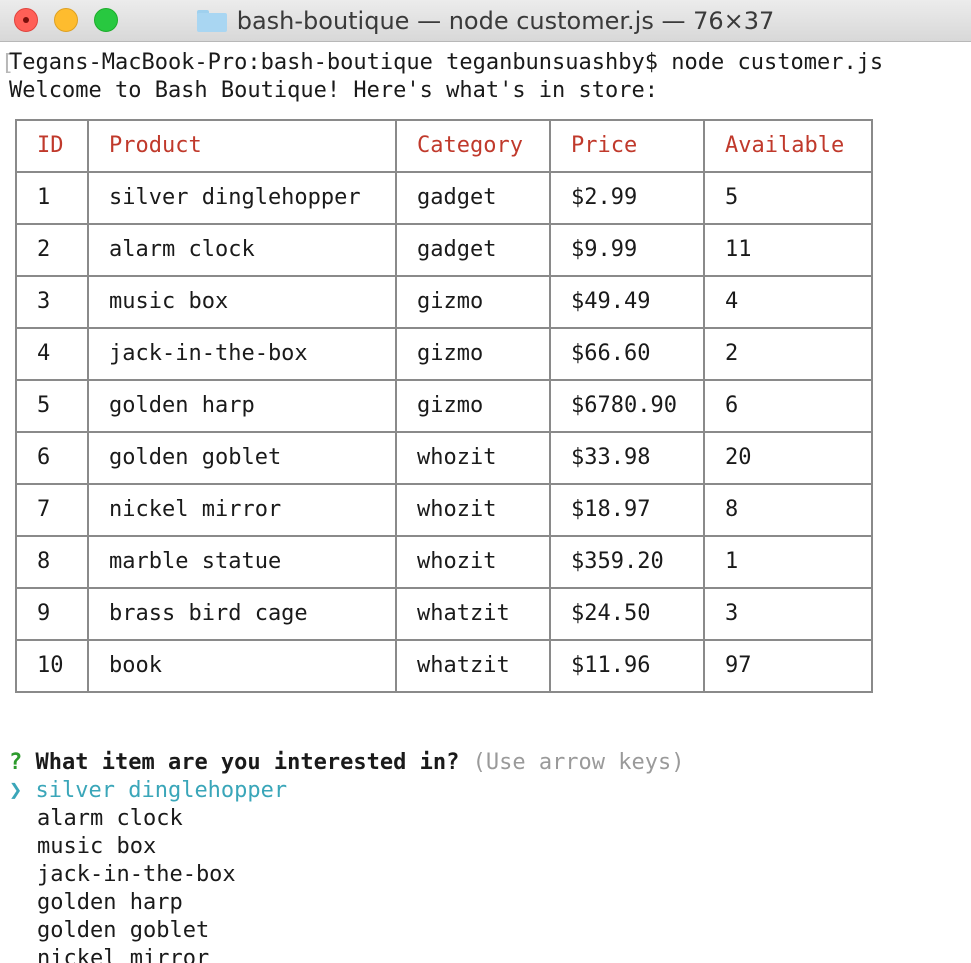  I want to click on cell-price: $359.20, so click(627, 562).